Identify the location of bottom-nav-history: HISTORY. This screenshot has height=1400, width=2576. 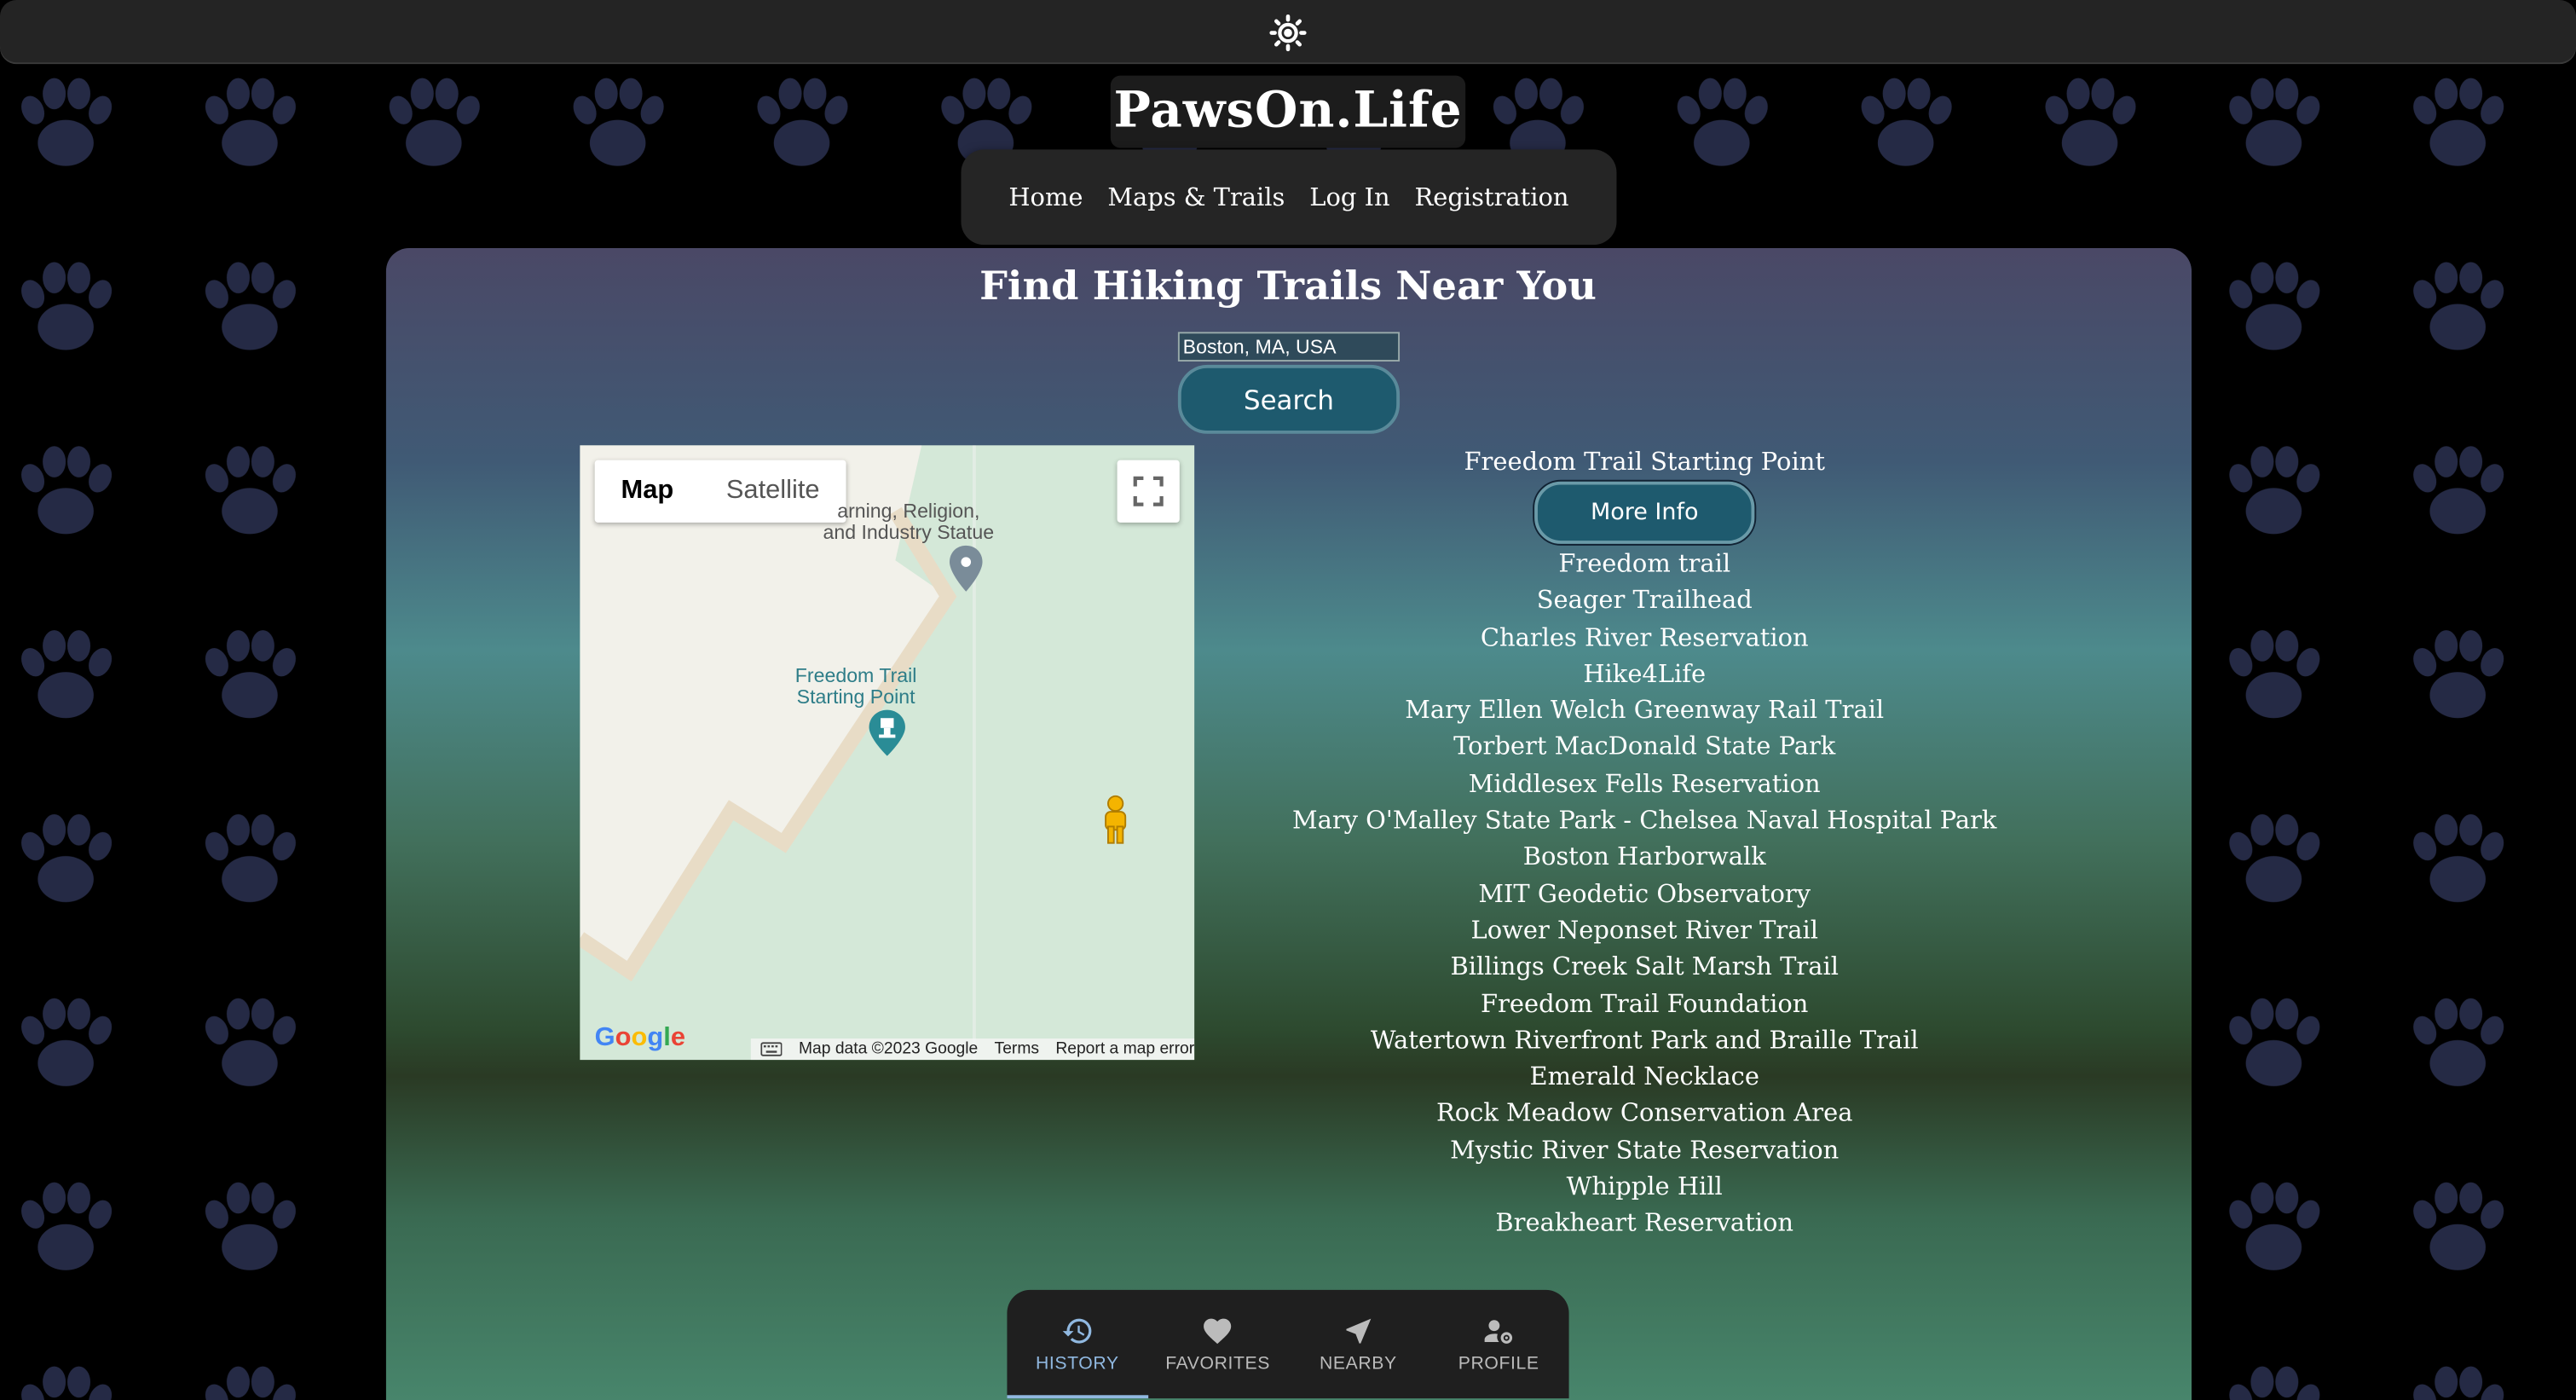
(1077, 1344).